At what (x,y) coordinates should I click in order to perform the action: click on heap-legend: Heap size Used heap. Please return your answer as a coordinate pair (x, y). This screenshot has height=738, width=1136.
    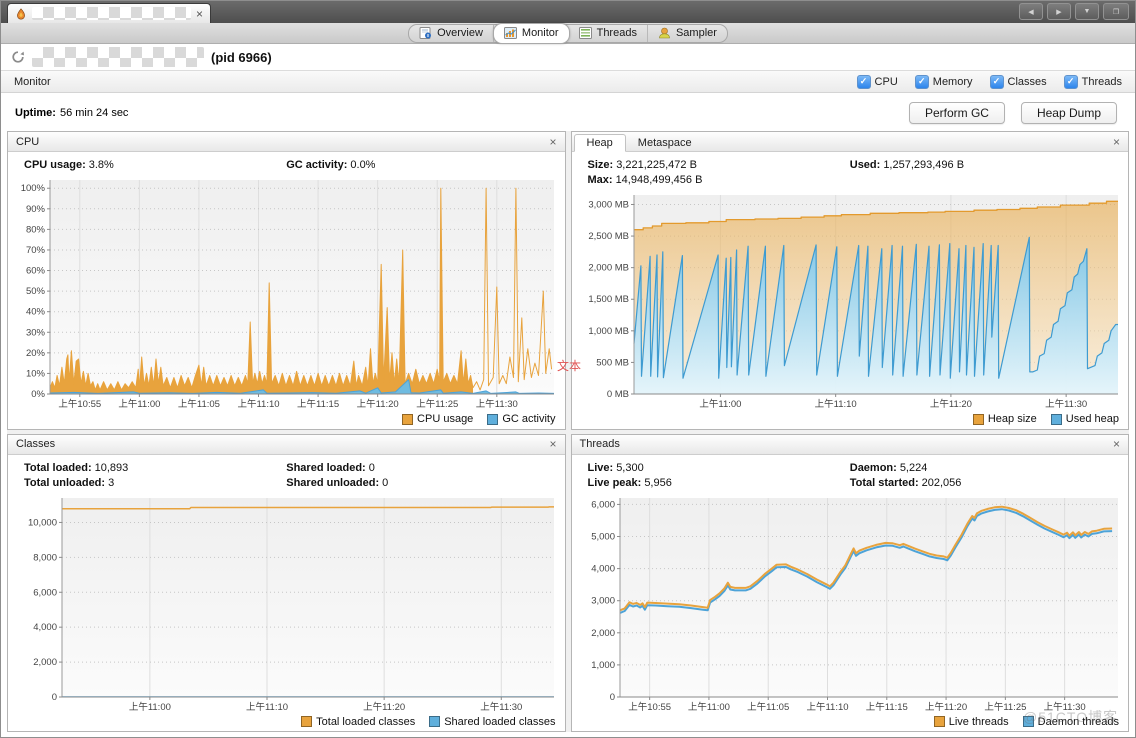
    Looking at the image, I should click on (850, 419).